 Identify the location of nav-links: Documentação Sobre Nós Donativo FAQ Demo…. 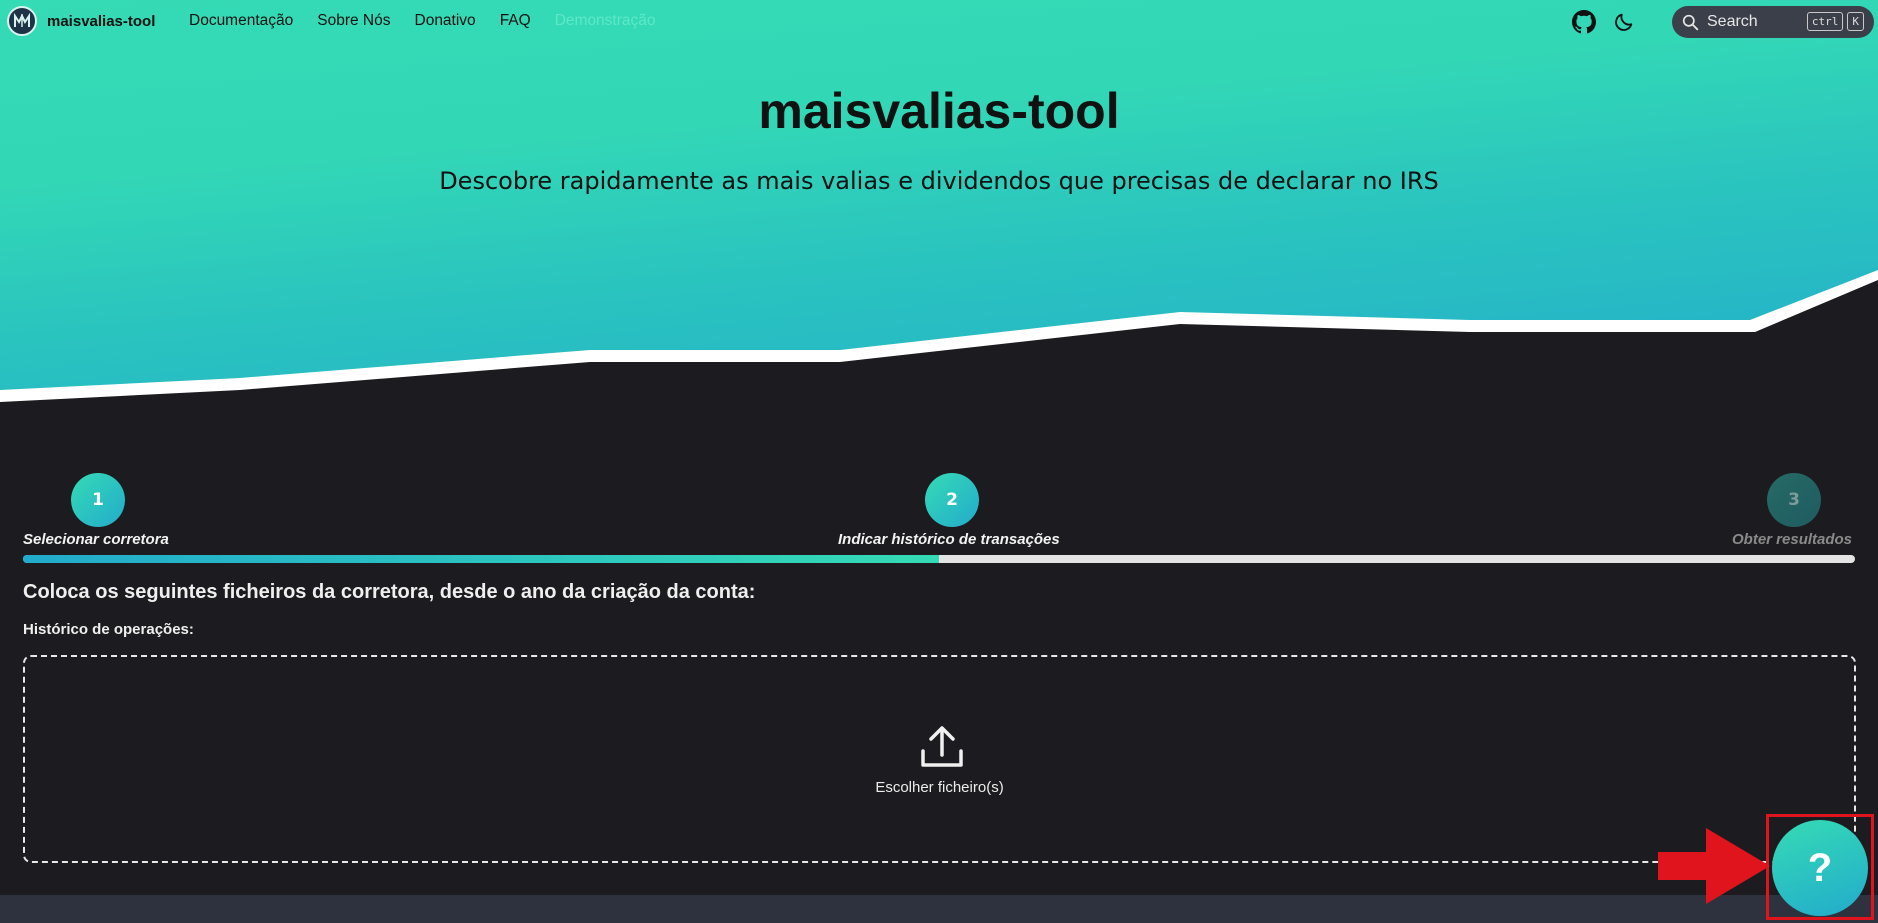
(434, 21).